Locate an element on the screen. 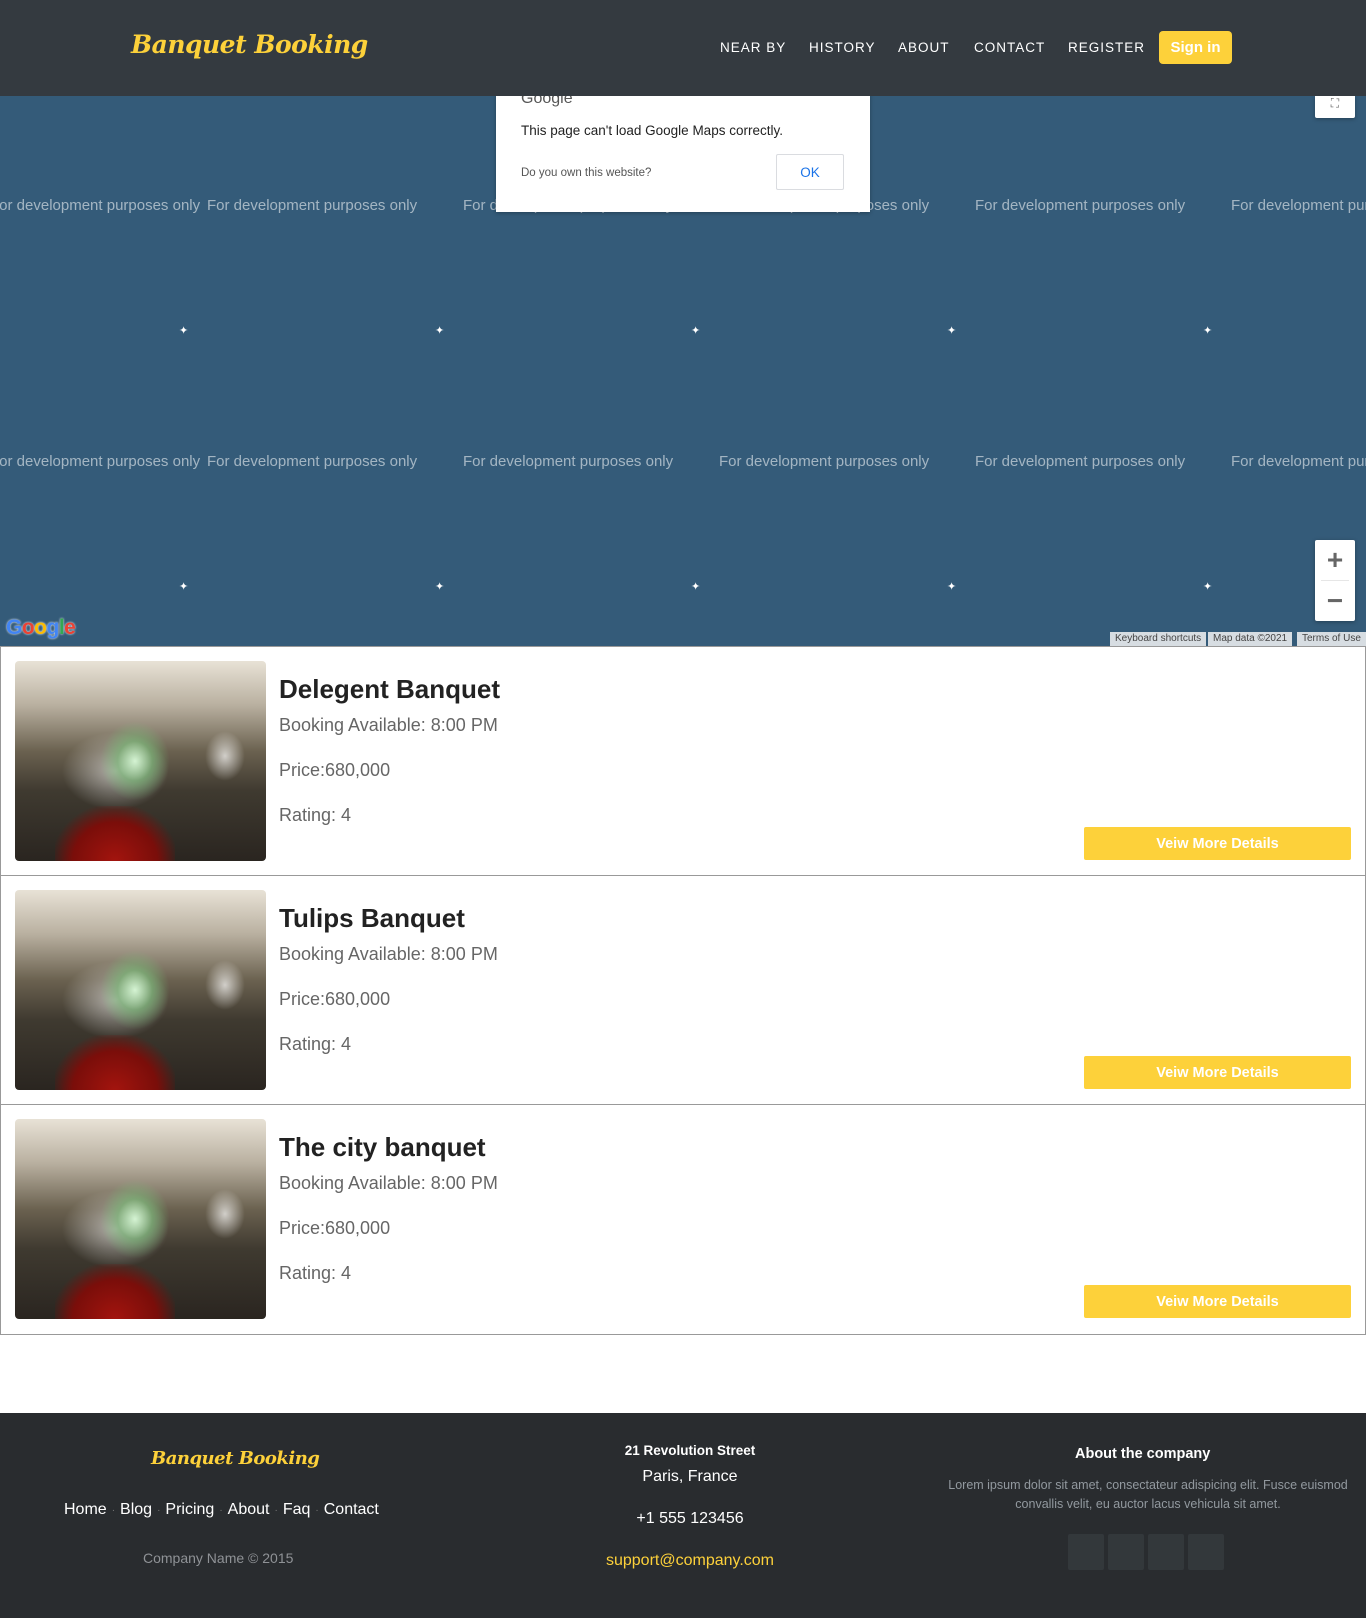  own-website-question: Do you own this website? is located at coordinates (586, 173).